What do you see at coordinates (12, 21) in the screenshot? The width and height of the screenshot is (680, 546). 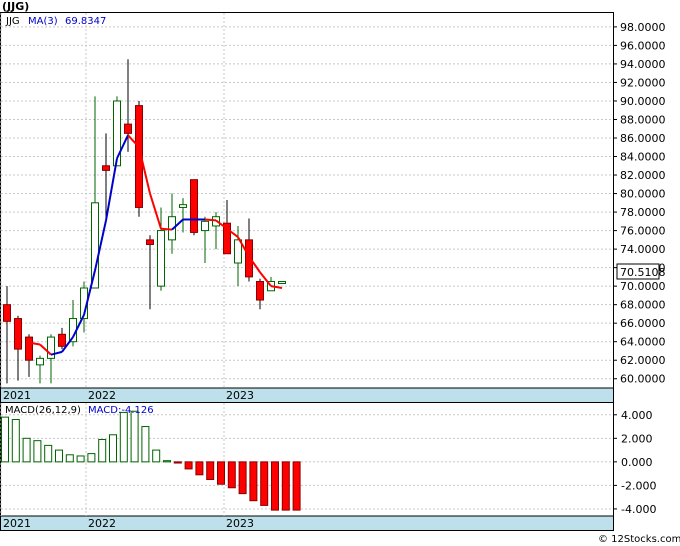 I see `price-legend-symbol: JJG` at bounding box center [12, 21].